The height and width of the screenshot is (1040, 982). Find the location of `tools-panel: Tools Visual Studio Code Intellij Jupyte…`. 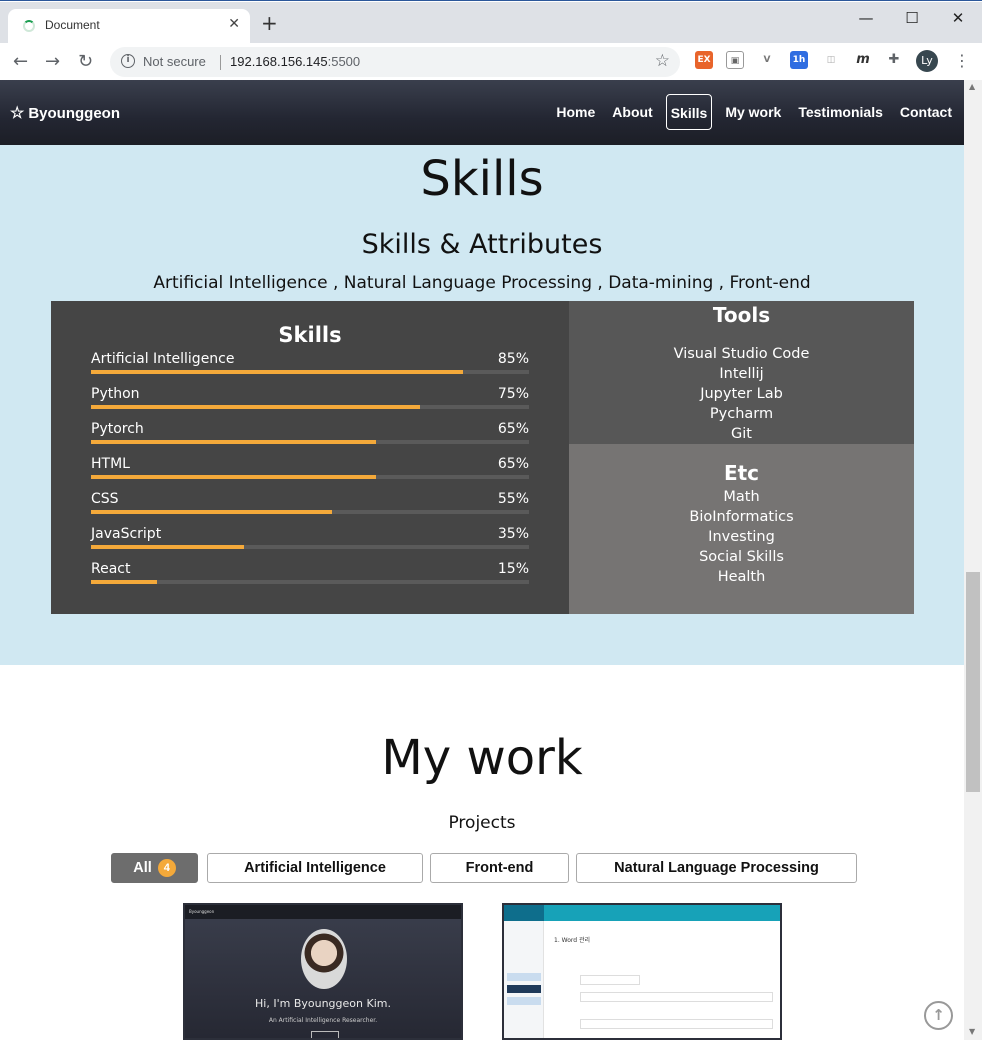

tools-panel: Tools Visual Studio Code Intellij Jupyte… is located at coordinates (741, 372).